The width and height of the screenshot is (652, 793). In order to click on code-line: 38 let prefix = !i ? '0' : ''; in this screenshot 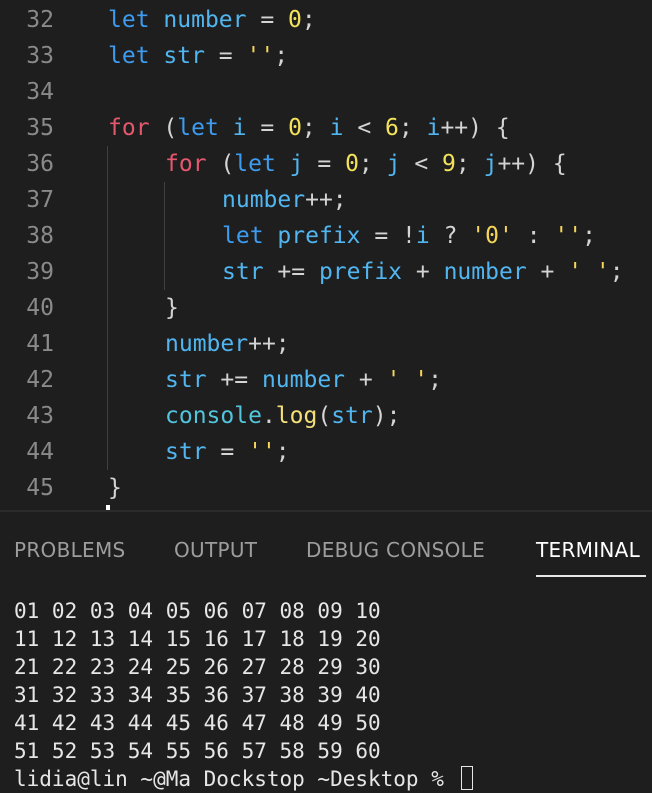, I will do `click(326, 236)`.